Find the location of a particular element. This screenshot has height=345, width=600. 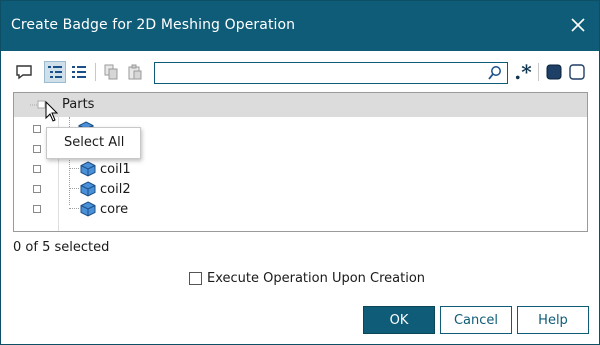

help-button: Help is located at coordinates (553, 320).